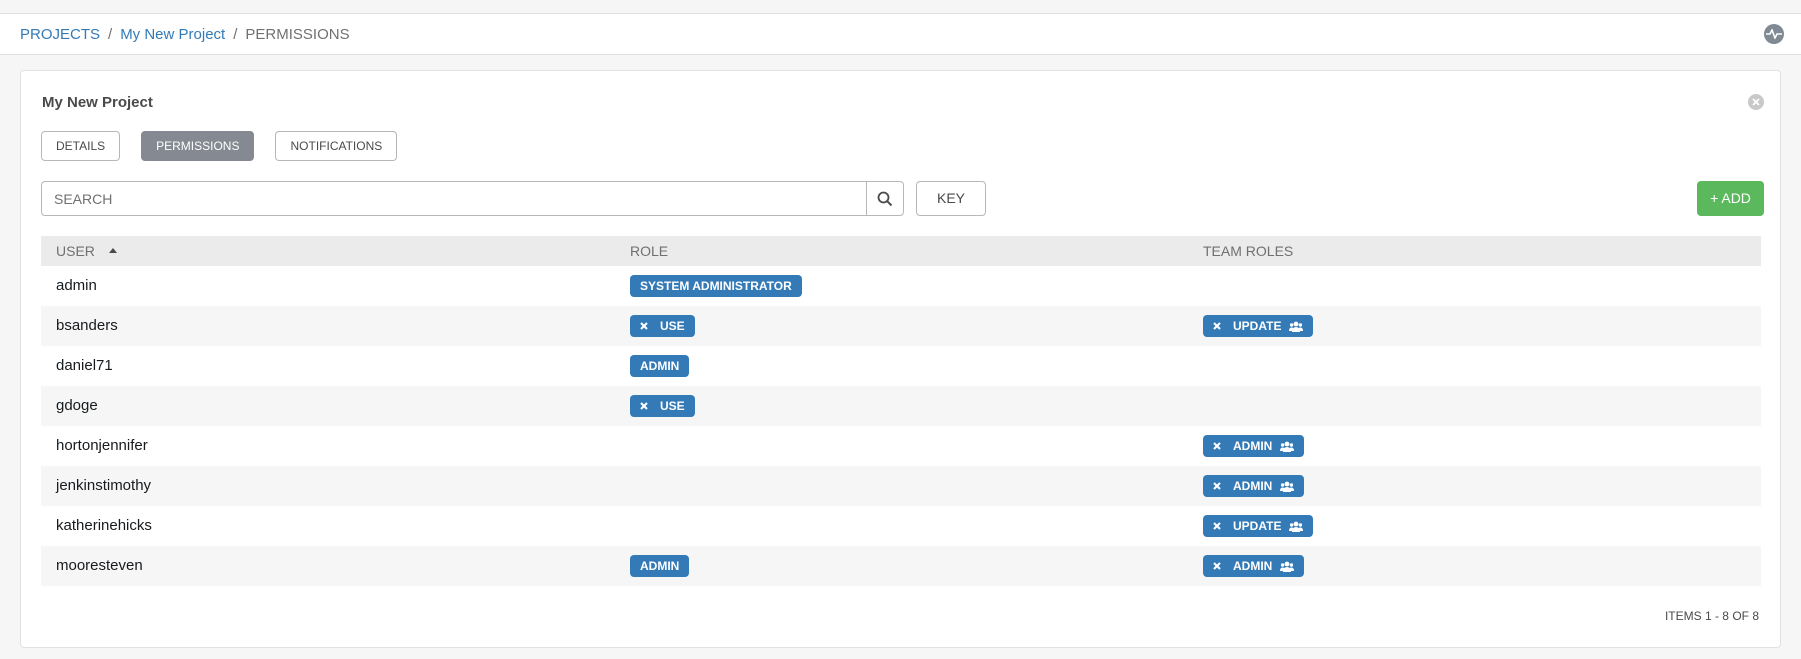  I want to click on tab-bar: DETAILS PERMISSIONS NOTIFICATIONS, so click(229, 146).